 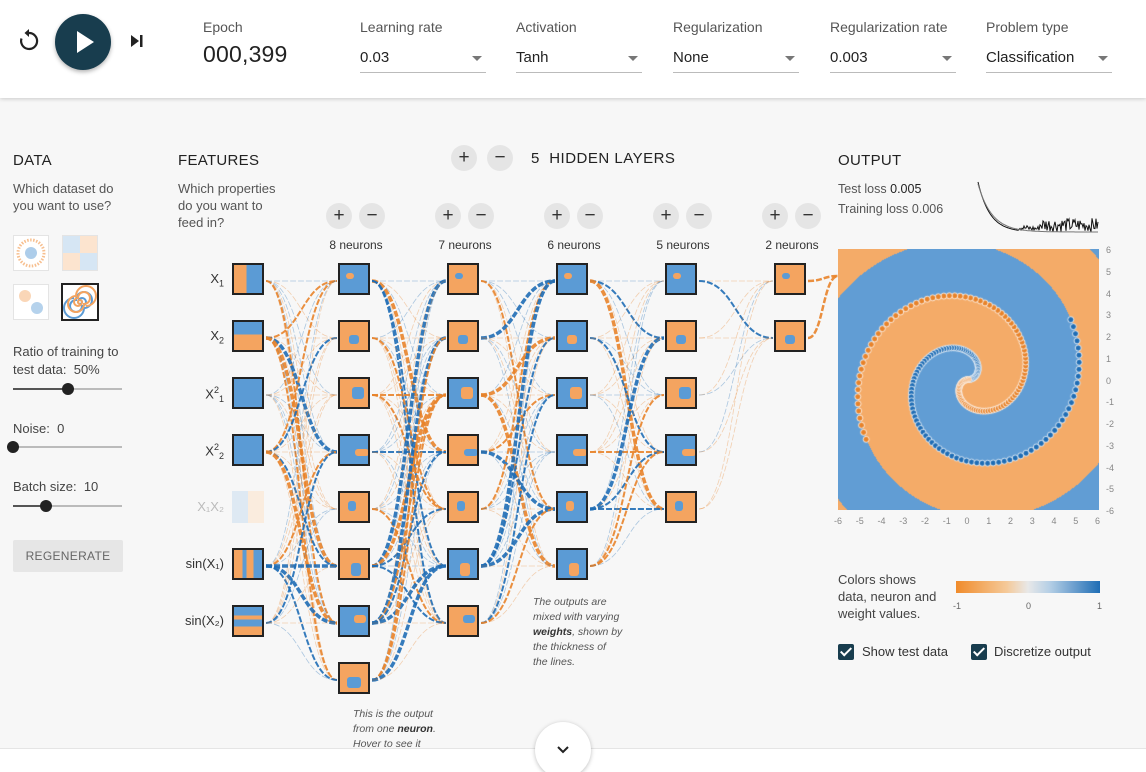 I want to click on plus-icon: +, so click(x=464, y=157).